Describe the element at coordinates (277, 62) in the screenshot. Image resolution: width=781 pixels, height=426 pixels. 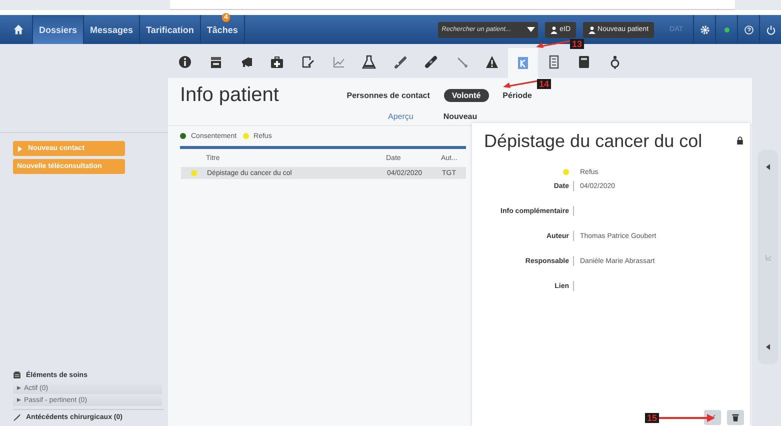
I see `medical-kit-icon` at that location.